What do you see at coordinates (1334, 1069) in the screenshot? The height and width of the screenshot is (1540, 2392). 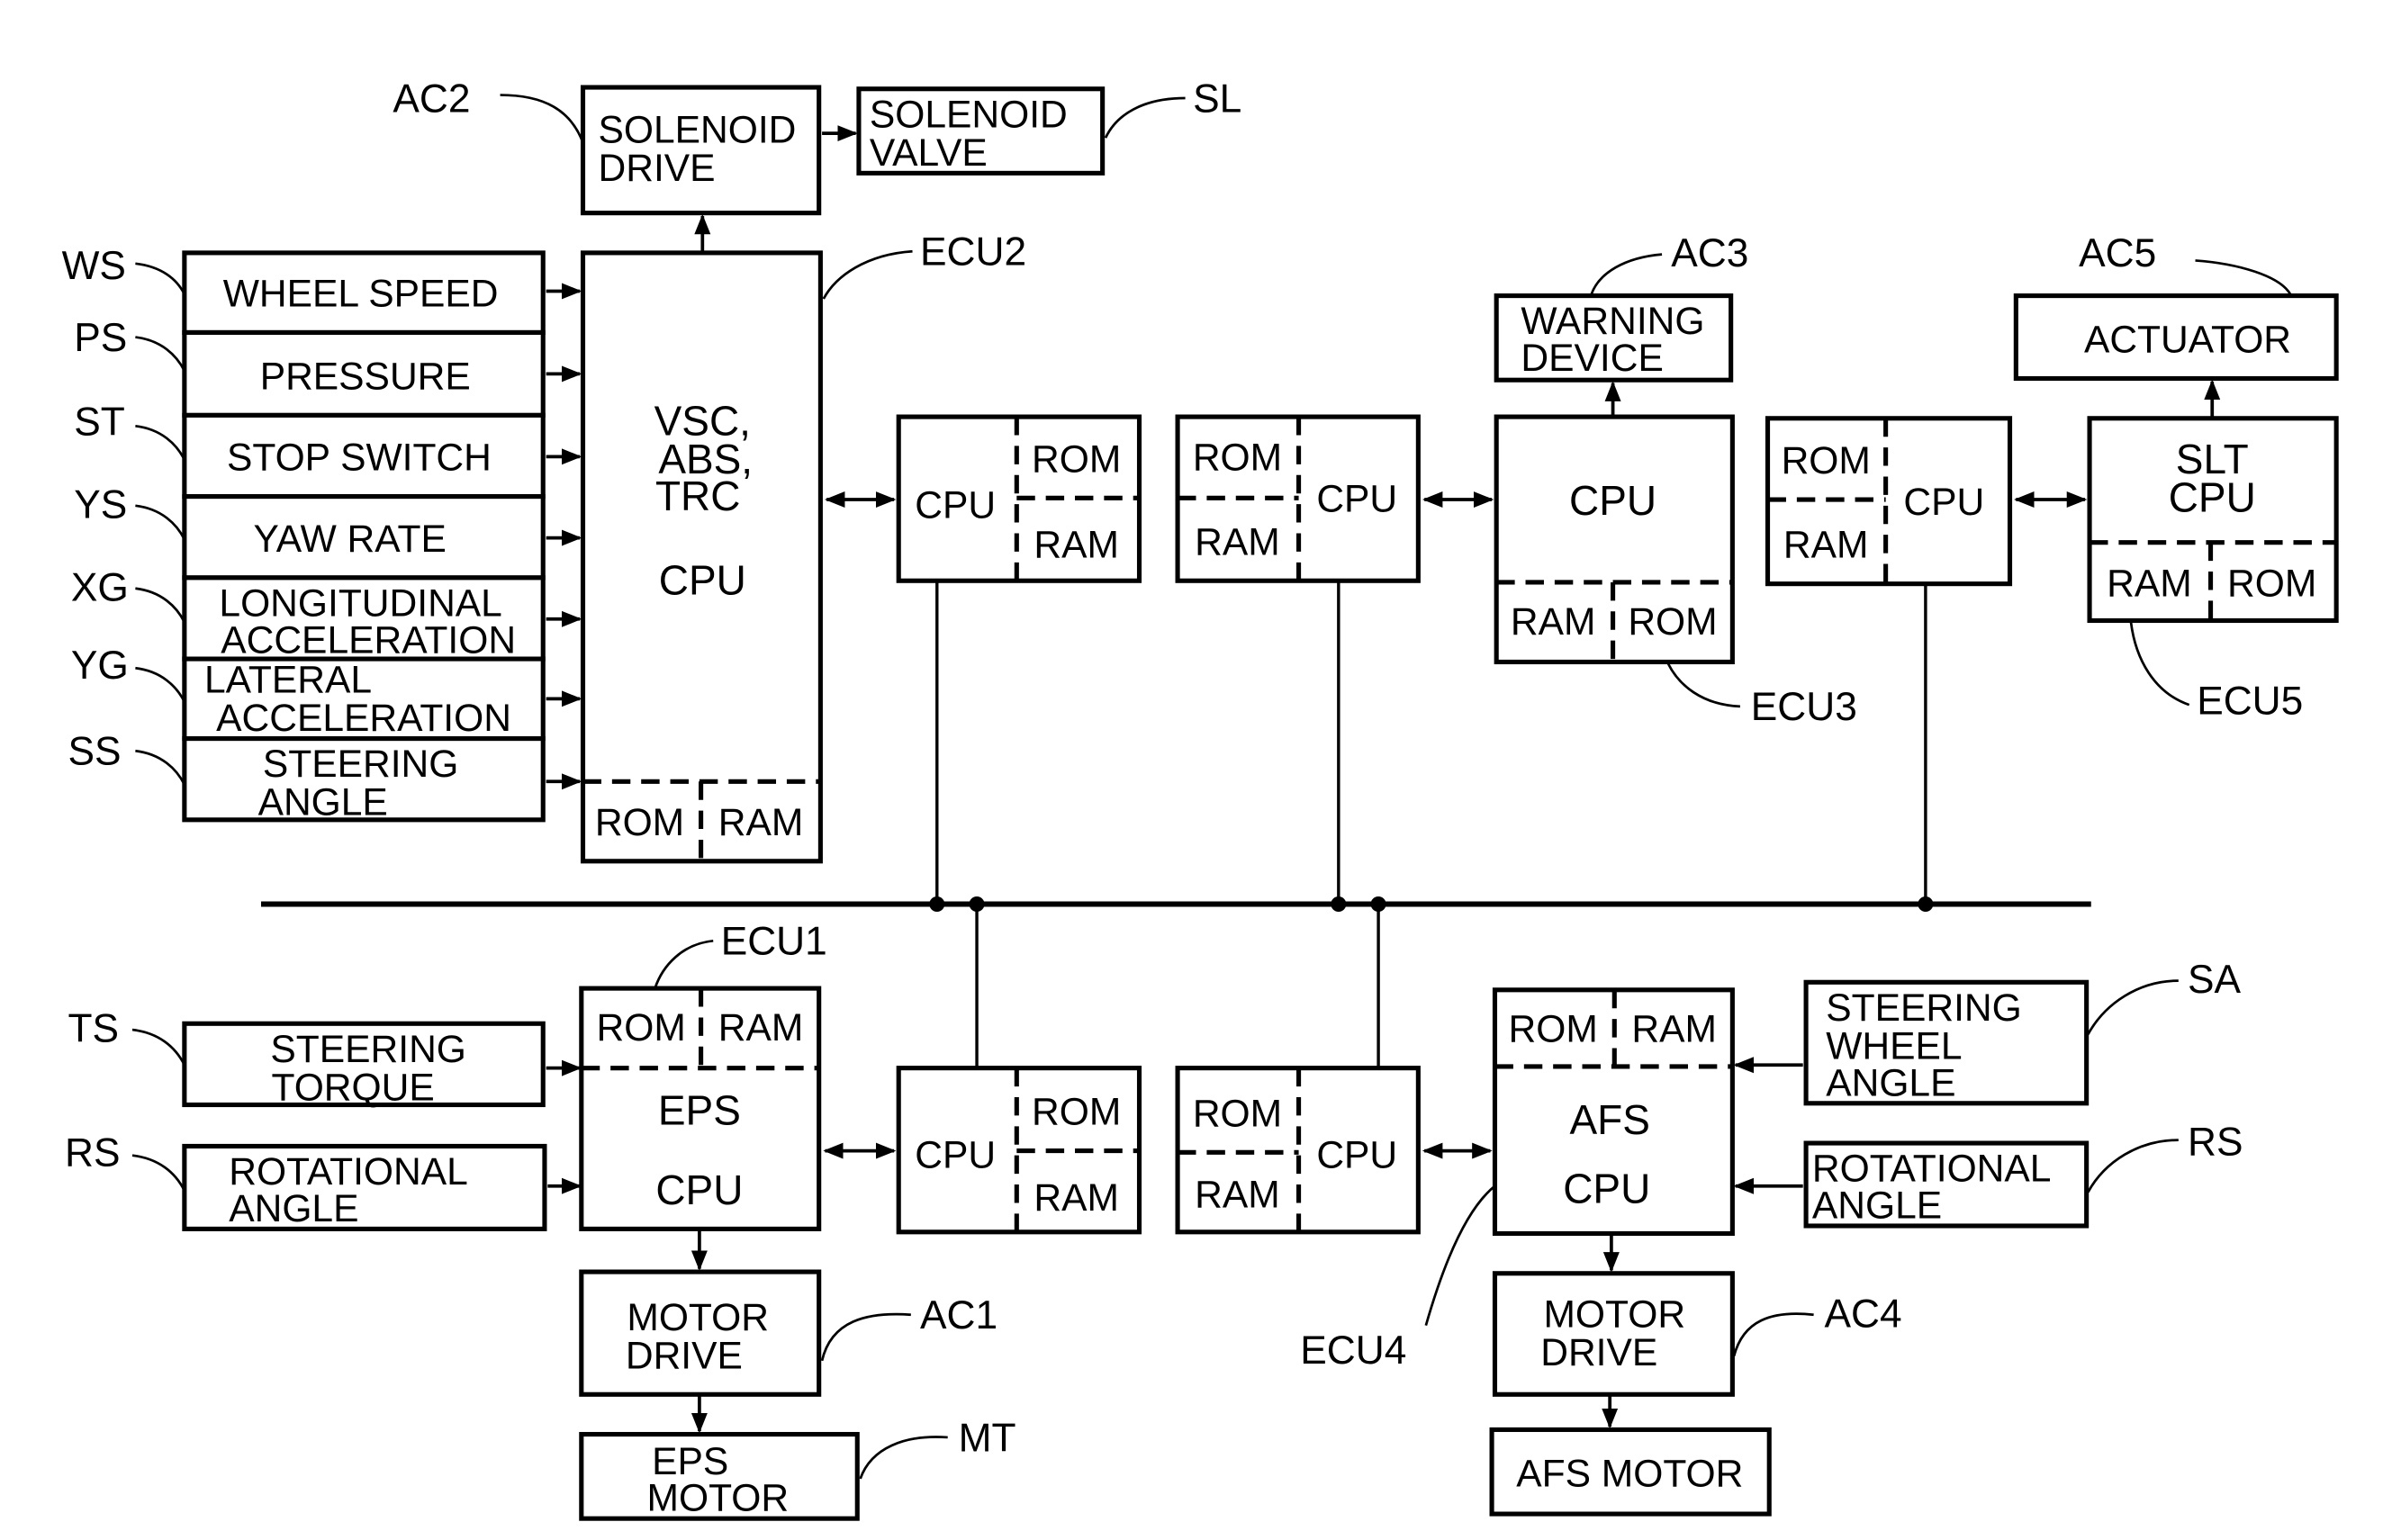 I see `comm-cpu-ecu4: ROM RAM CPU` at bounding box center [1334, 1069].